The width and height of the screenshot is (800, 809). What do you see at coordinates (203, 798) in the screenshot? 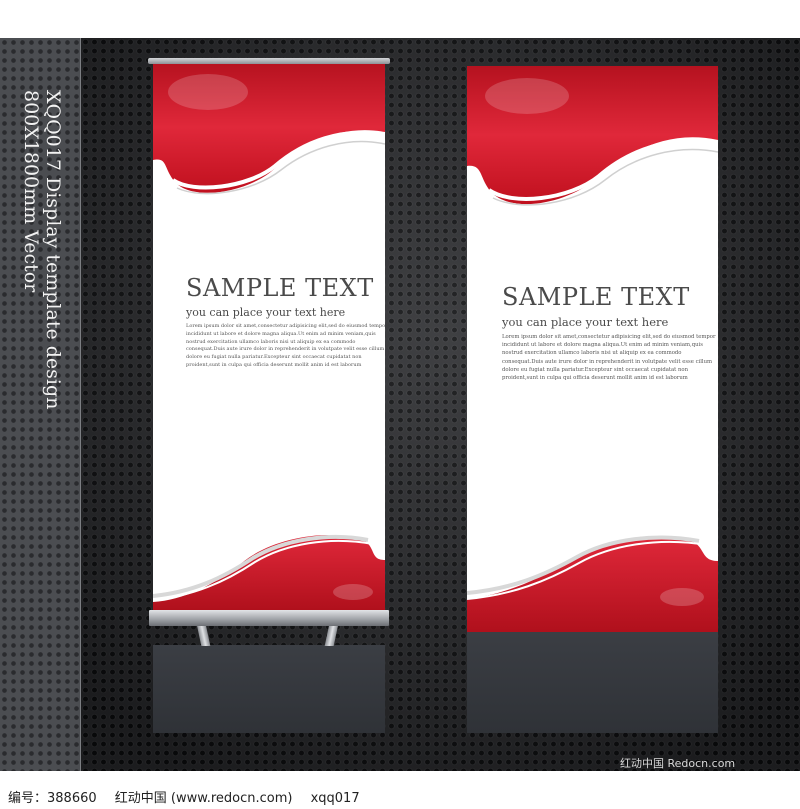
I see `footer-site: 红动中国 (www.redocn.com)` at bounding box center [203, 798].